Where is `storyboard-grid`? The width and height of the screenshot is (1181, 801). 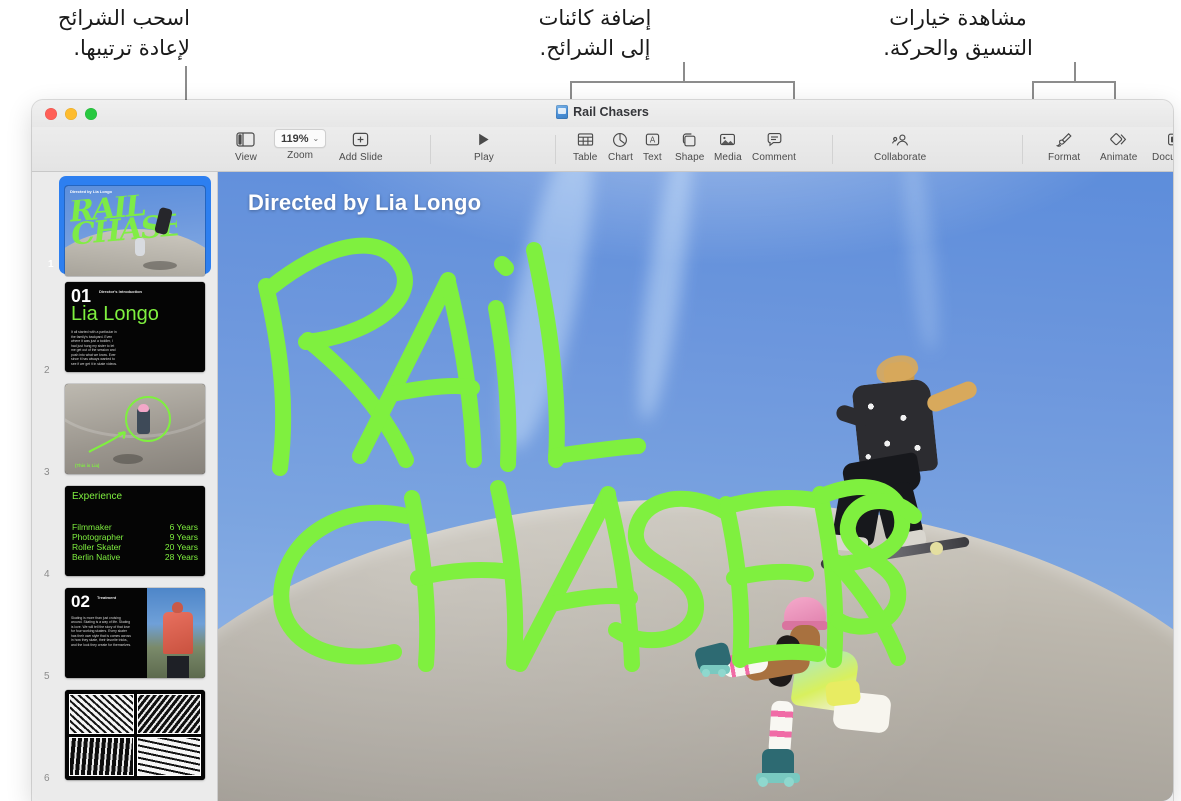 storyboard-grid is located at coordinates (135, 735).